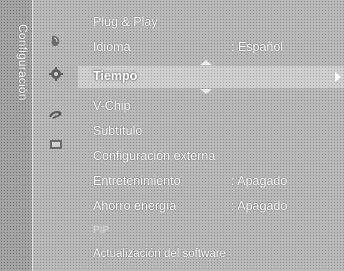  I want to click on menu-item-actualizacion-software: Actualización del software, so click(214, 254).